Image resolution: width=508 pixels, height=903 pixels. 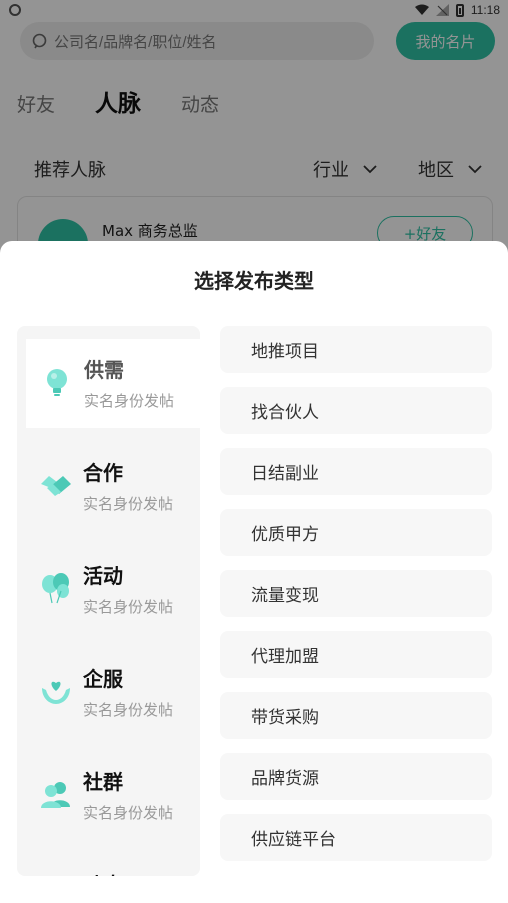 What do you see at coordinates (356, 837) in the screenshot?
I see `subcategory-item: 供应链平台` at bounding box center [356, 837].